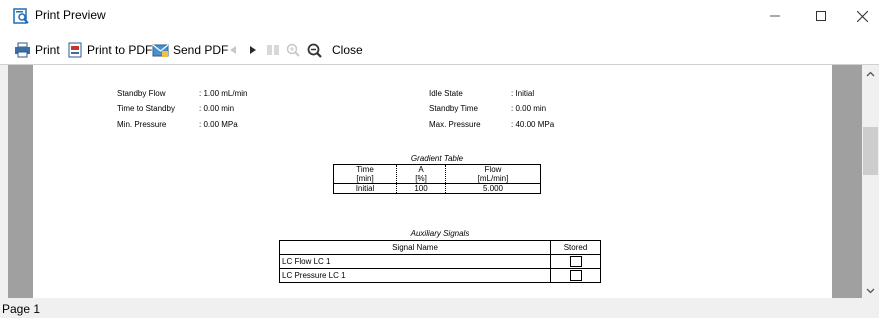  What do you see at coordinates (415, 247) in the screenshot?
I see `aux-header-signal-name: Signal Name` at bounding box center [415, 247].